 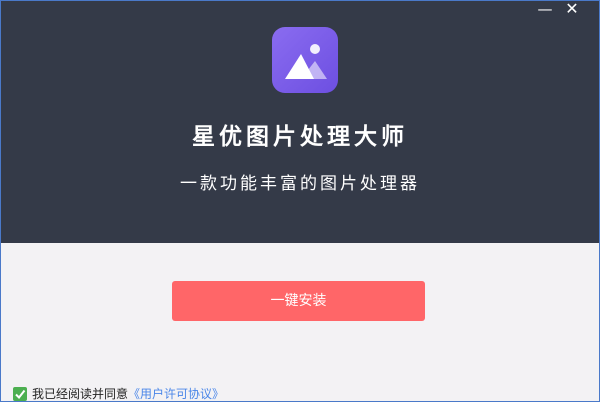 I want to click on agreement-row: 我已经阅读并同意 《用户许可协议》, so click(x=118, y=393).